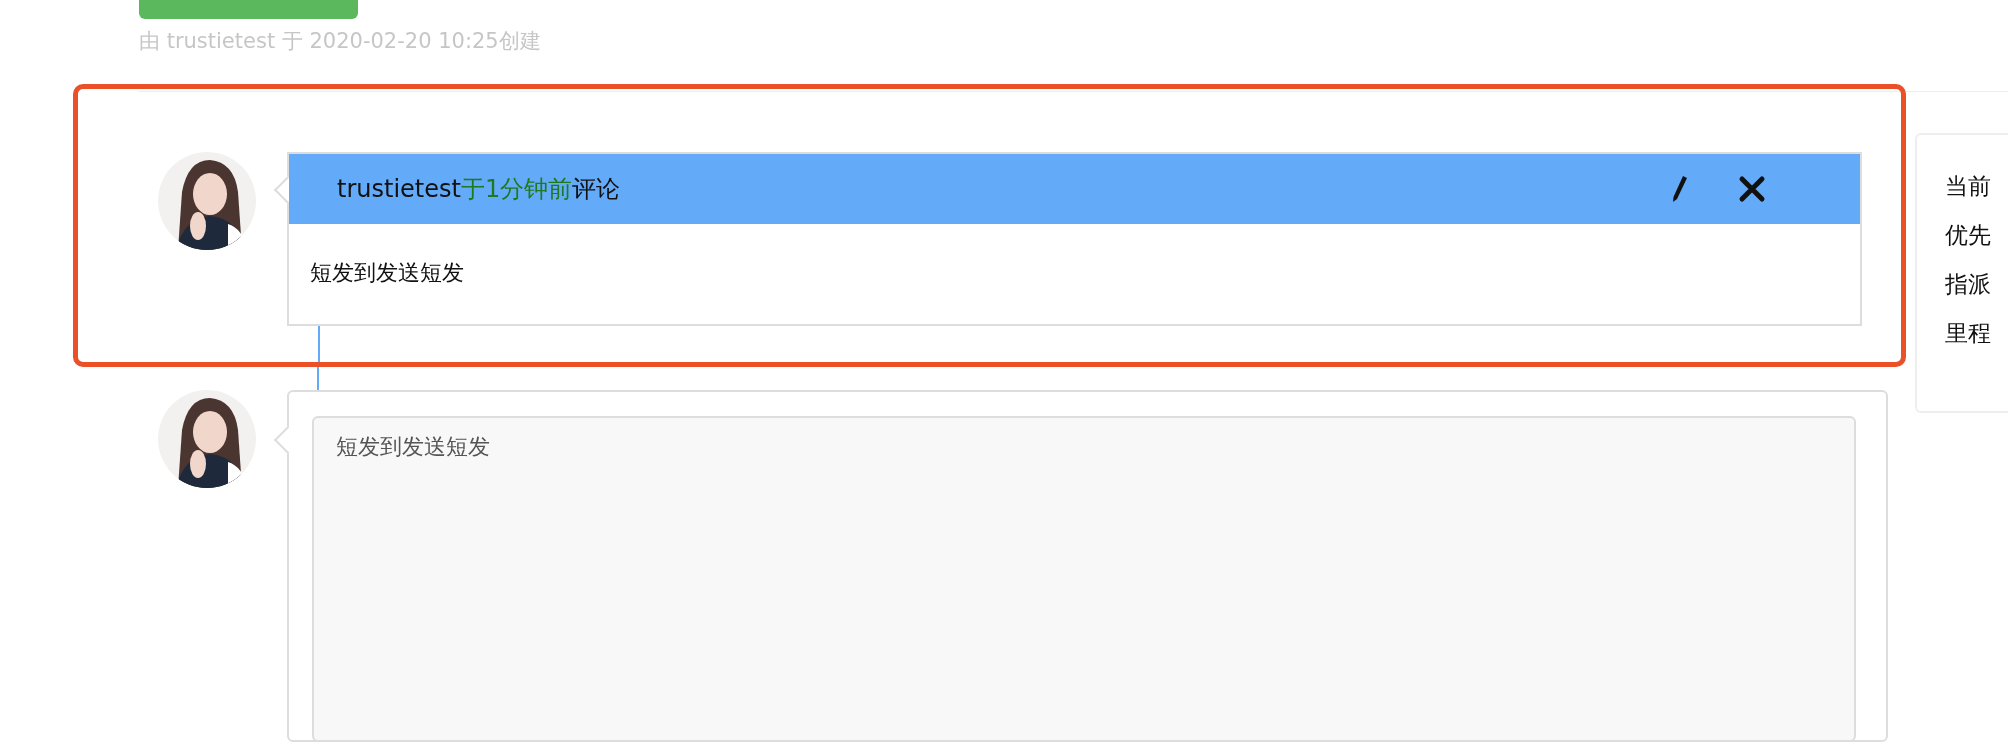  I want to click on side-label: 当前, so click(1968, 186).